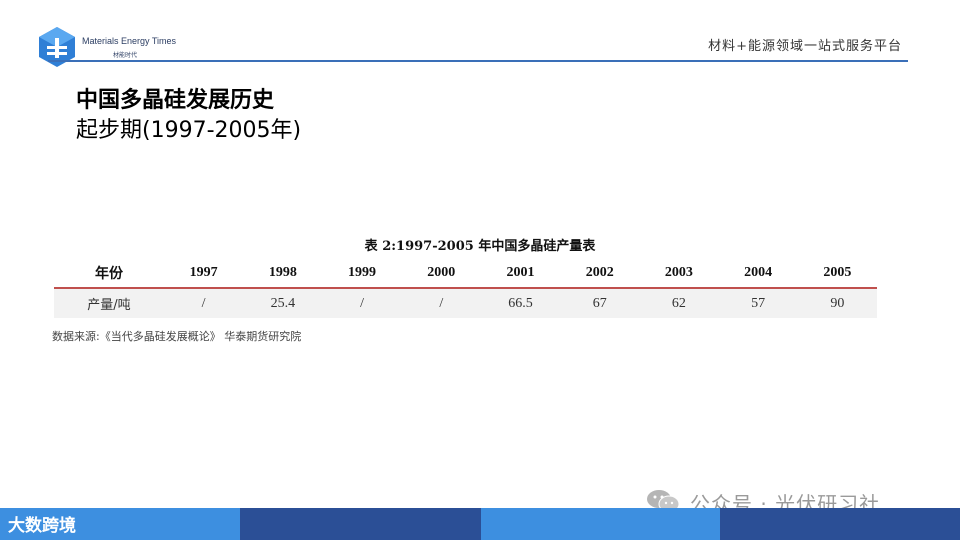  I want to click on year-cell: 2005, so click(837, 273).